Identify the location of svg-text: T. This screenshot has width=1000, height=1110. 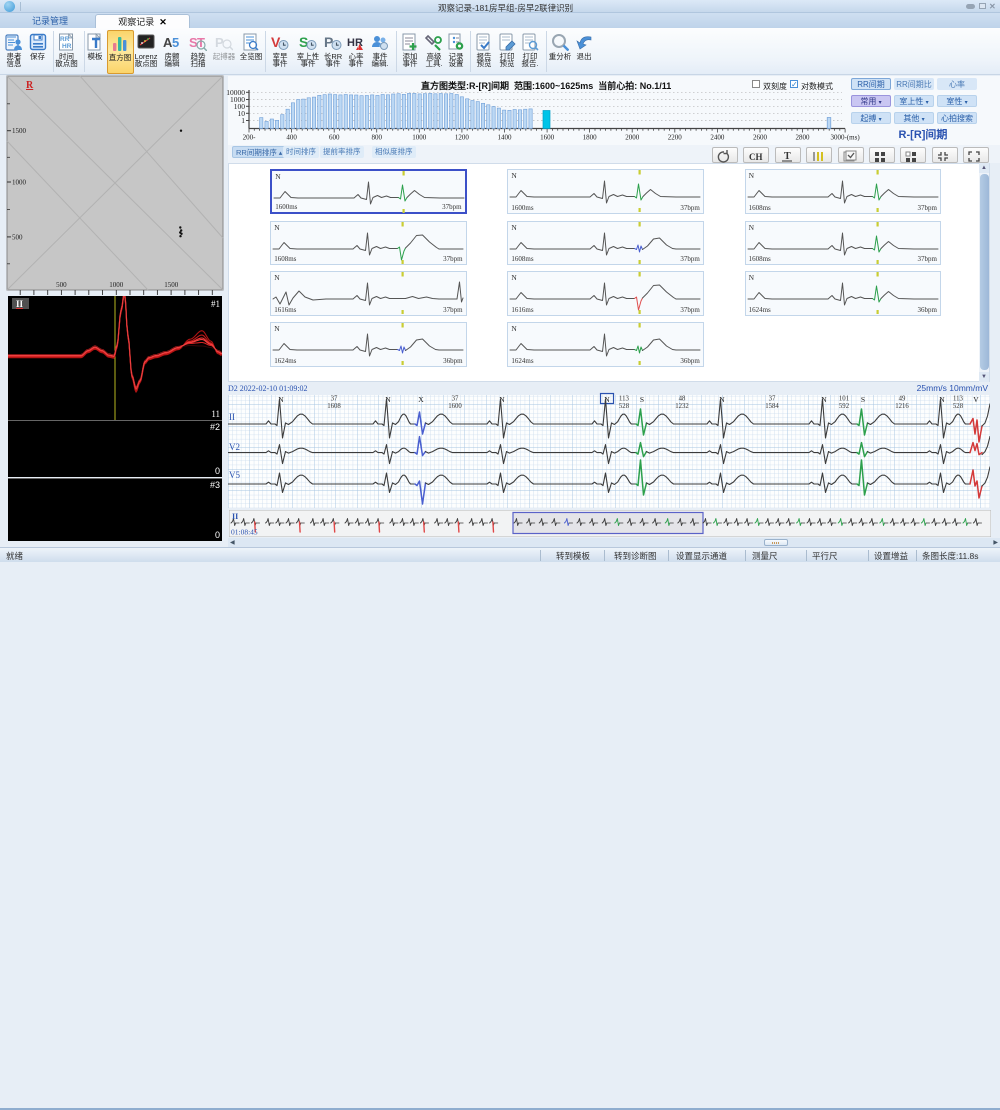
(787, 156).